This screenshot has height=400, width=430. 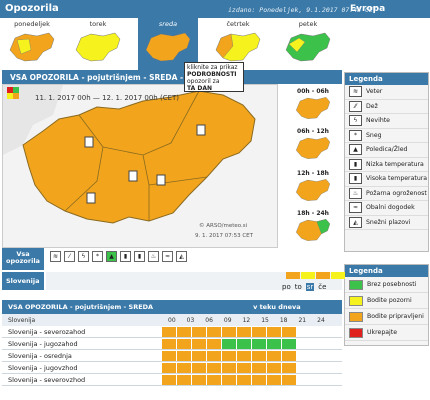 I want to click on legend-item-lowtemp: ▮ Nizka temperatura, so click(x=386, y=165).